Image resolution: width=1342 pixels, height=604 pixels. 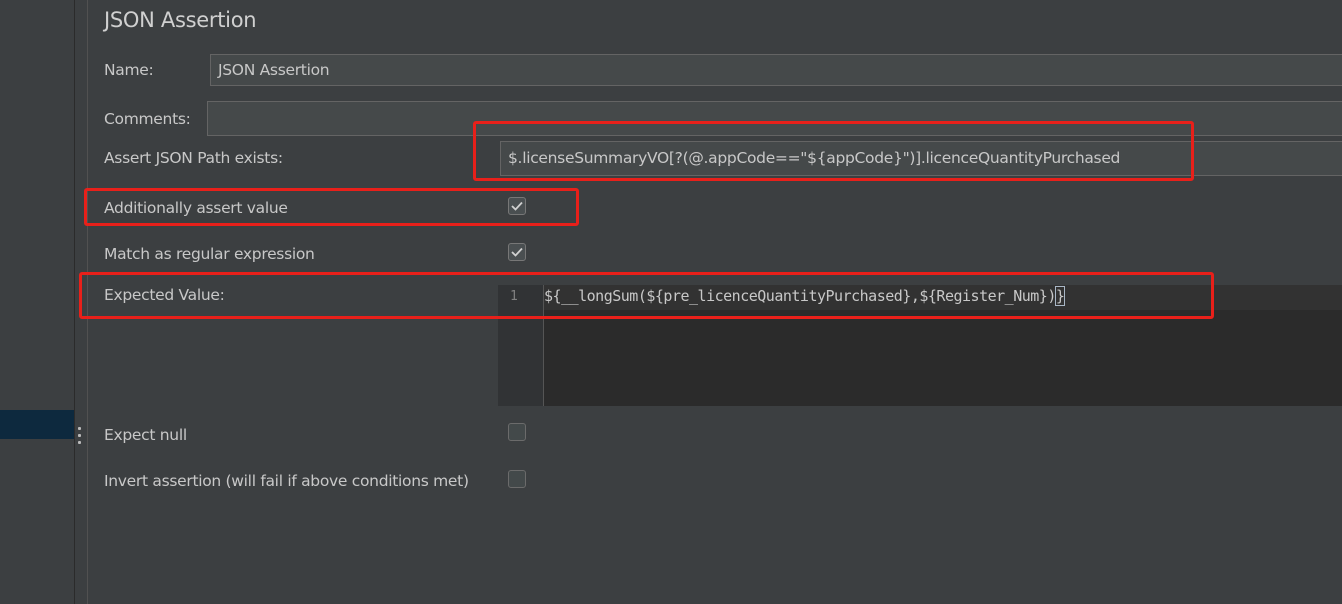 I want to click on panel-divider, so click(x=74, y=302).